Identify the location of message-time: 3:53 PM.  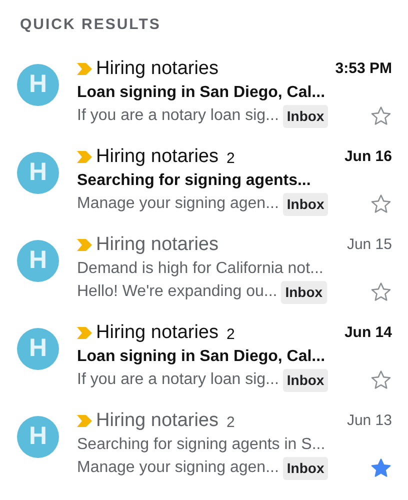
(363, 68).